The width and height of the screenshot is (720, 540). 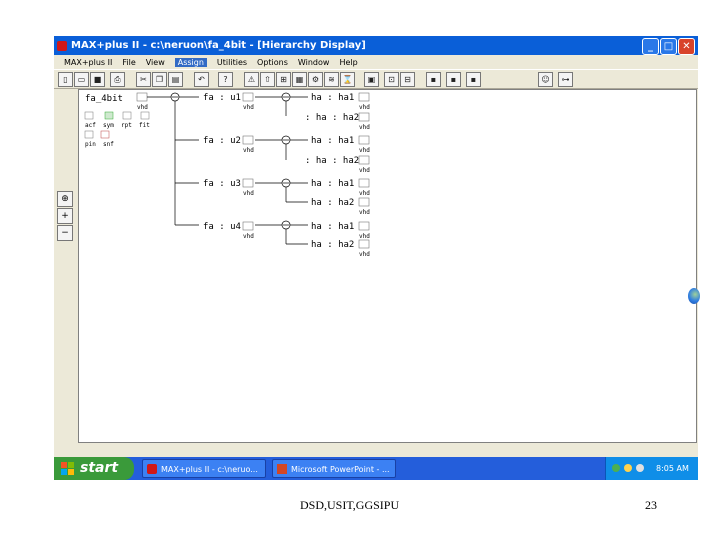 I want to click on menu-maxplus: MAX+plus II, so click(x=88, y=62).